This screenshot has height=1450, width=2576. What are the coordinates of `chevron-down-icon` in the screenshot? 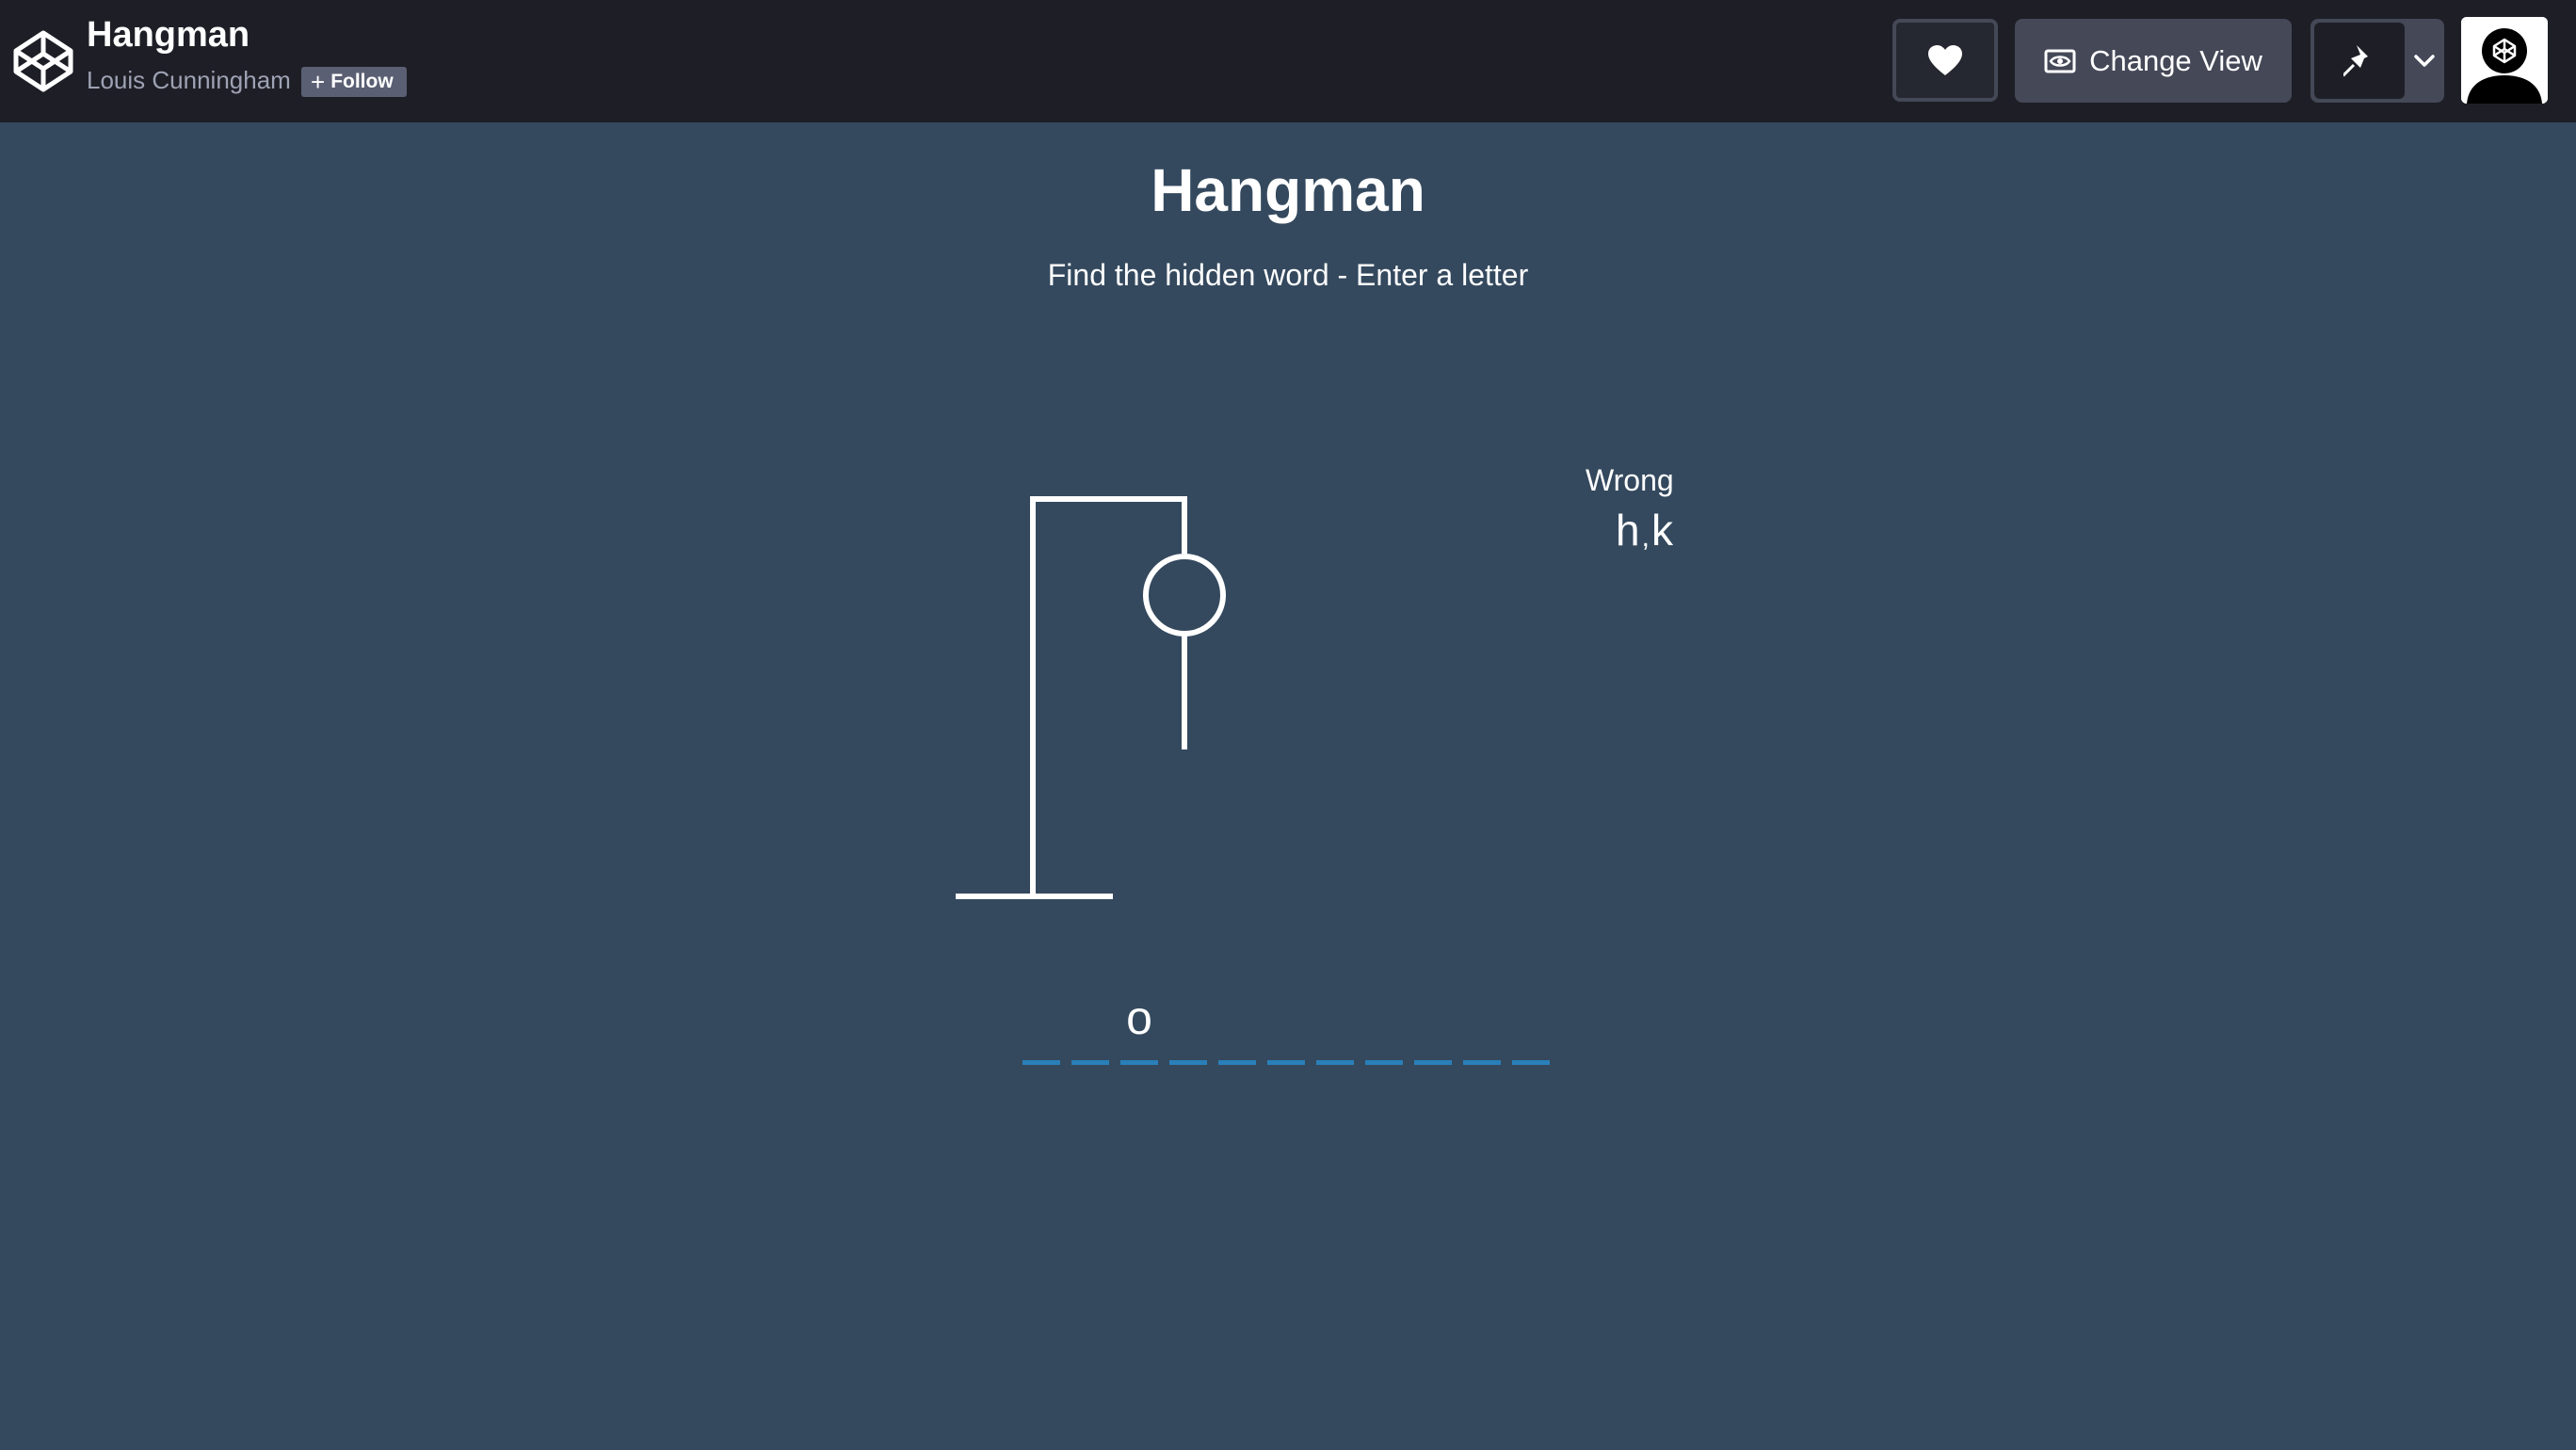 It's located at (2424, 60).